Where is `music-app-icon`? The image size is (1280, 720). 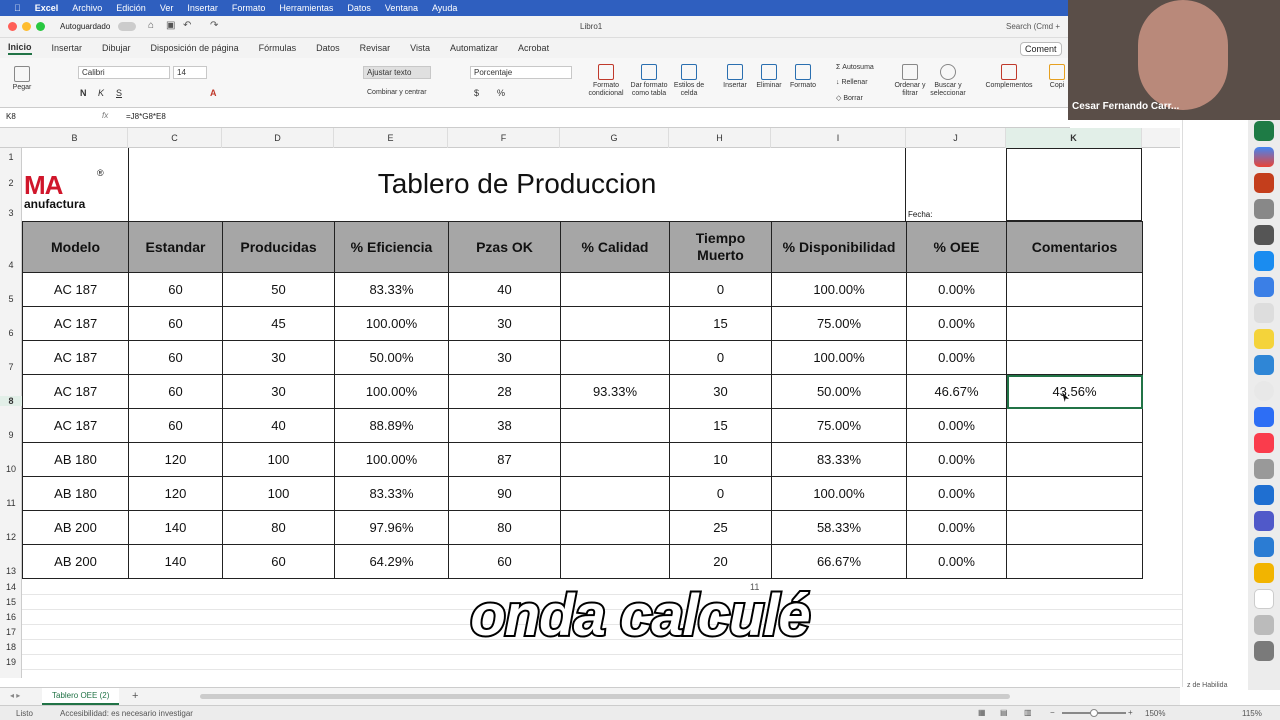 music-app-icon is located at coordinates (1264, 443).